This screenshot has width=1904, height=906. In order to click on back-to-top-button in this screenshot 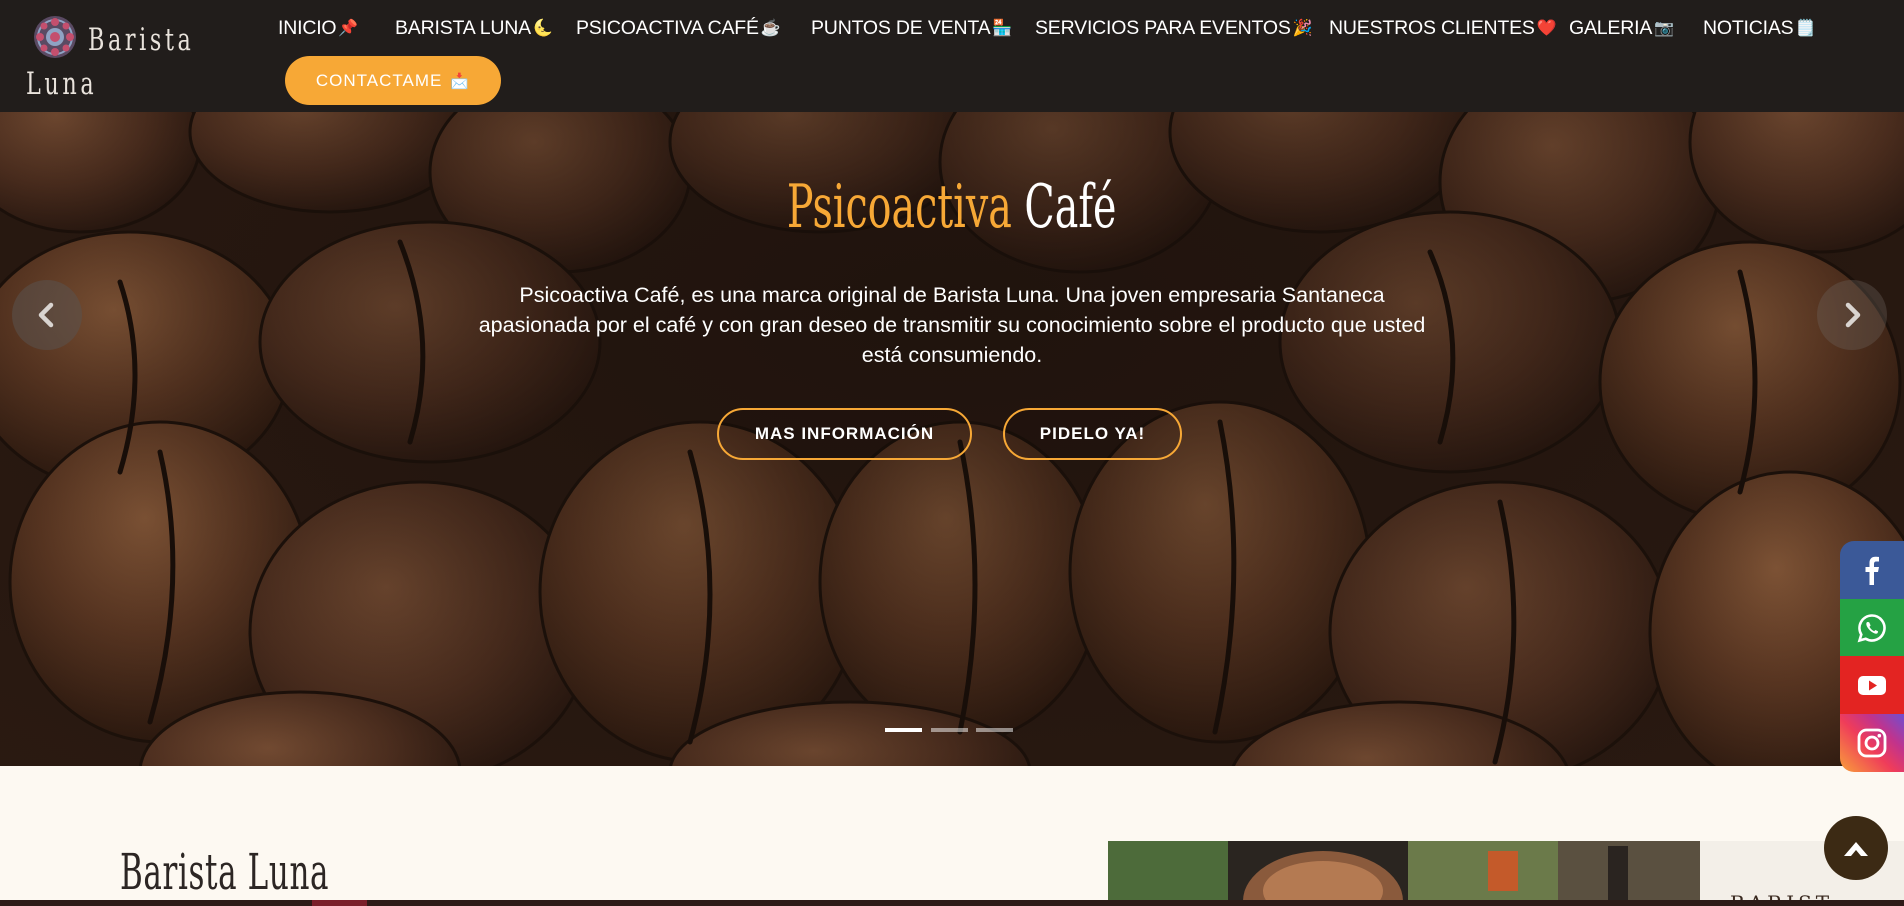, I will do `click(1856, 848)`.